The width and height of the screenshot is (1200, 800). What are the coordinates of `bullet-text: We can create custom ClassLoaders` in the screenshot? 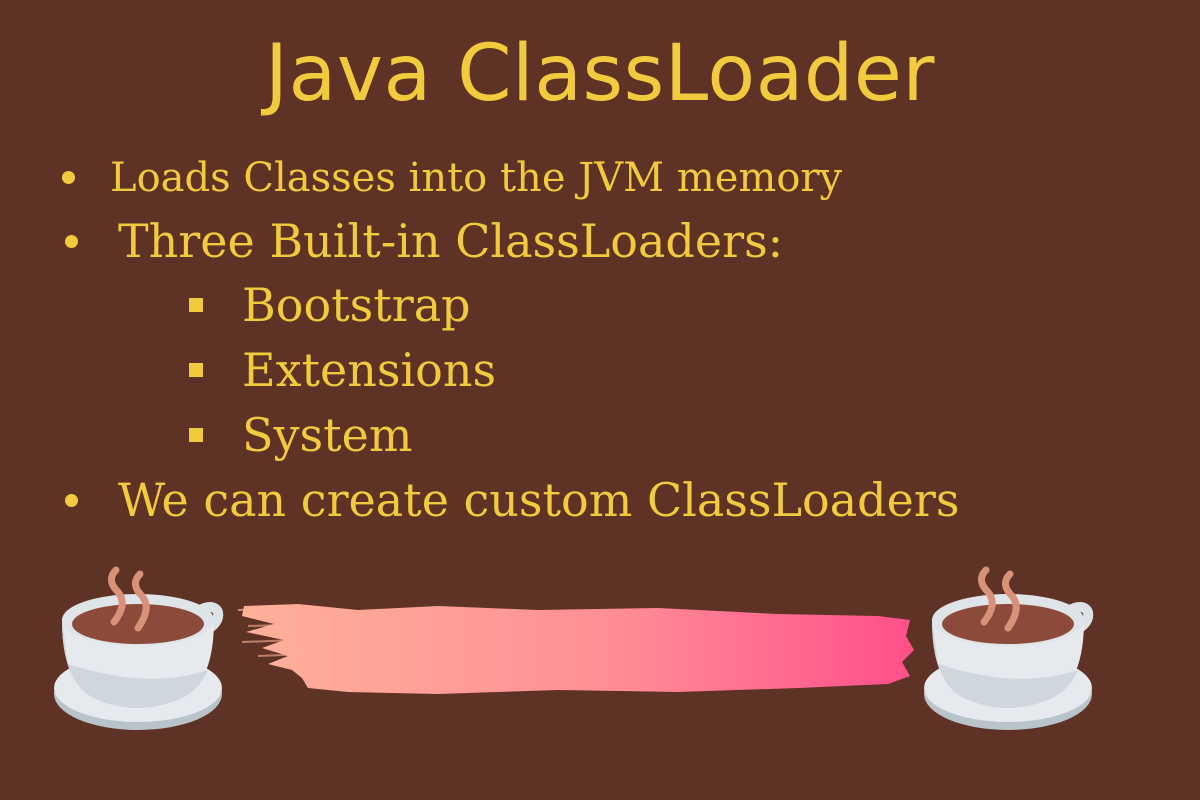 It's located at (539, 500).